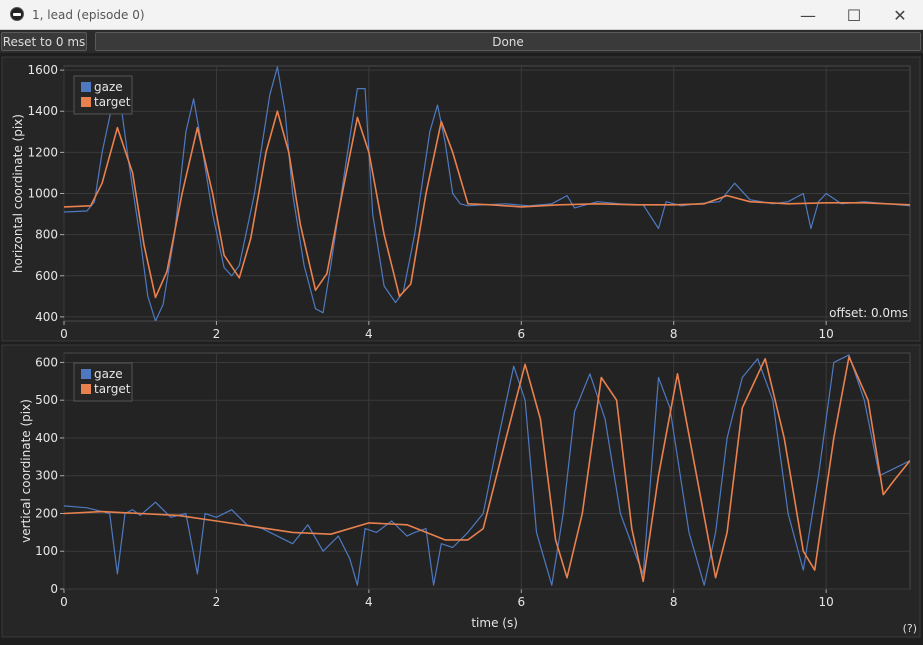  What do you see at coordinates (910, 628) in the screenshot?
I see `help-button: (?)` at bounding box center [910, 628].